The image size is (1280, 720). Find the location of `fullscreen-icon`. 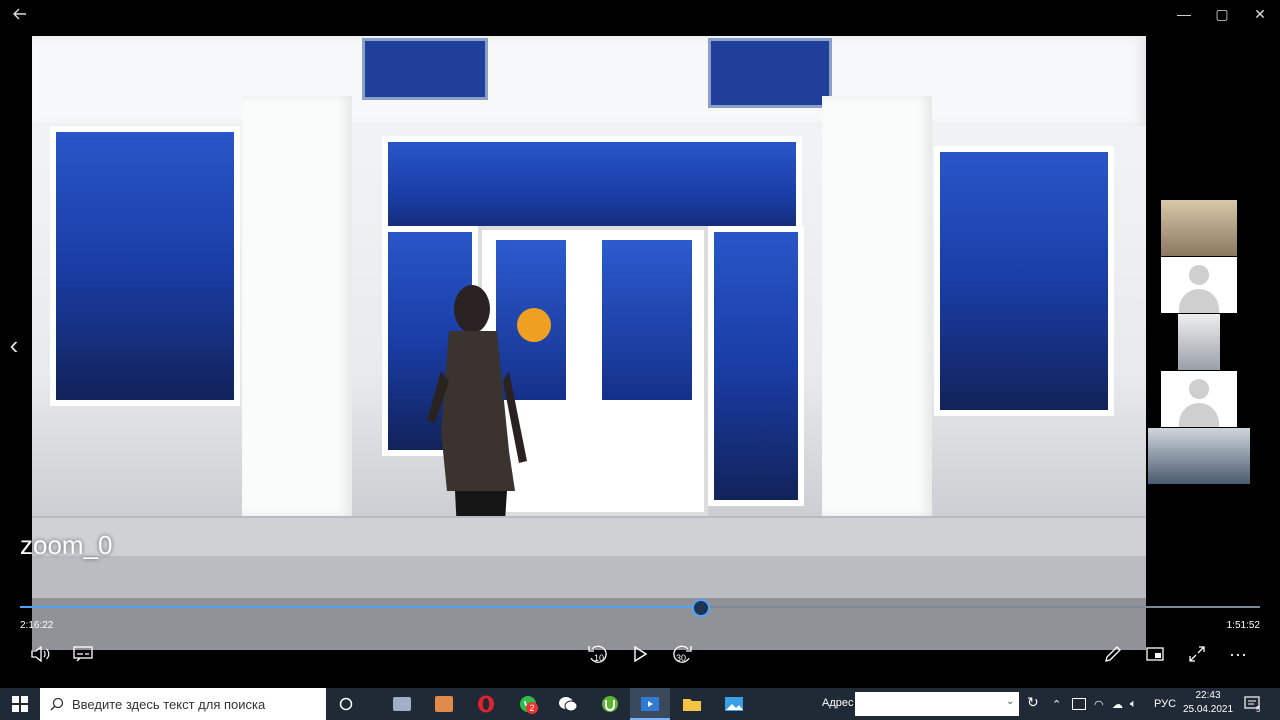

fullscreen-icon is located at coordinates (1197, 654).